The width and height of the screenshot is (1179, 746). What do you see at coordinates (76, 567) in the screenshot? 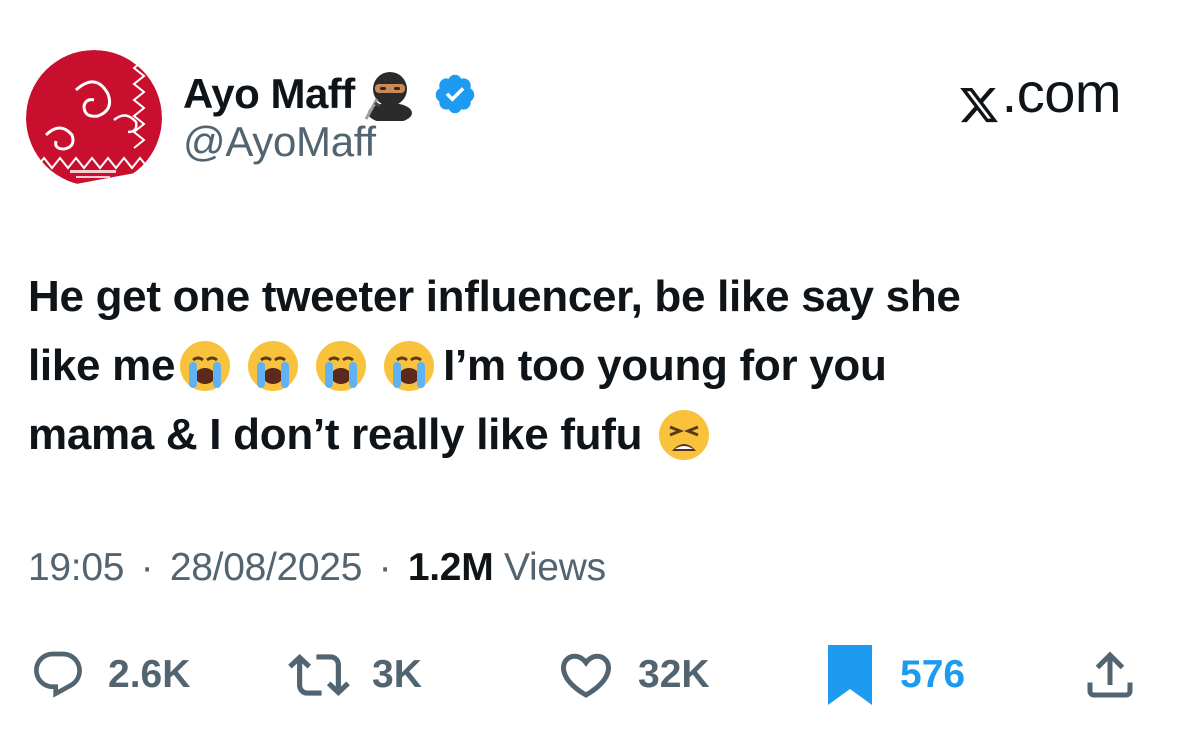
I see `tweet-time: 19:05` at bounding box center [76, 567].